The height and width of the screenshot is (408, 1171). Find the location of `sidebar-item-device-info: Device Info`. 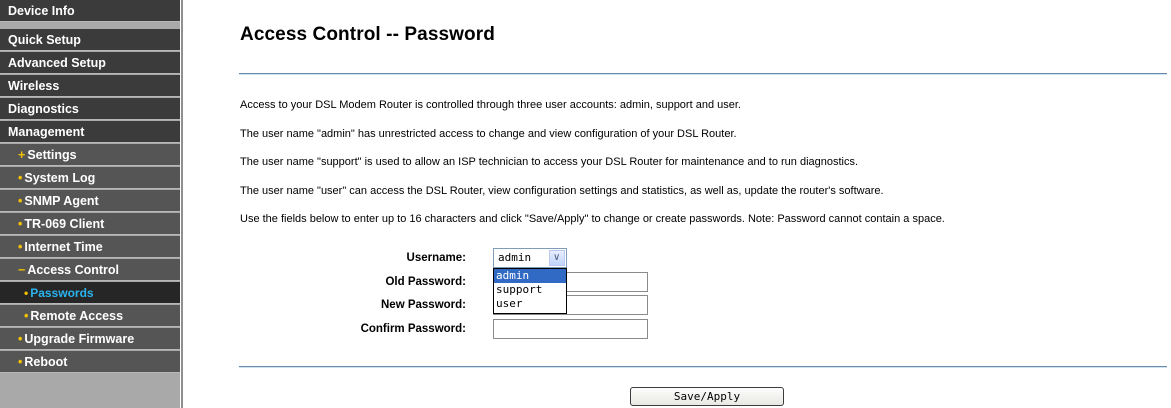

sidebar-item-device-info: Device Info is located at coordinates (90, 11).